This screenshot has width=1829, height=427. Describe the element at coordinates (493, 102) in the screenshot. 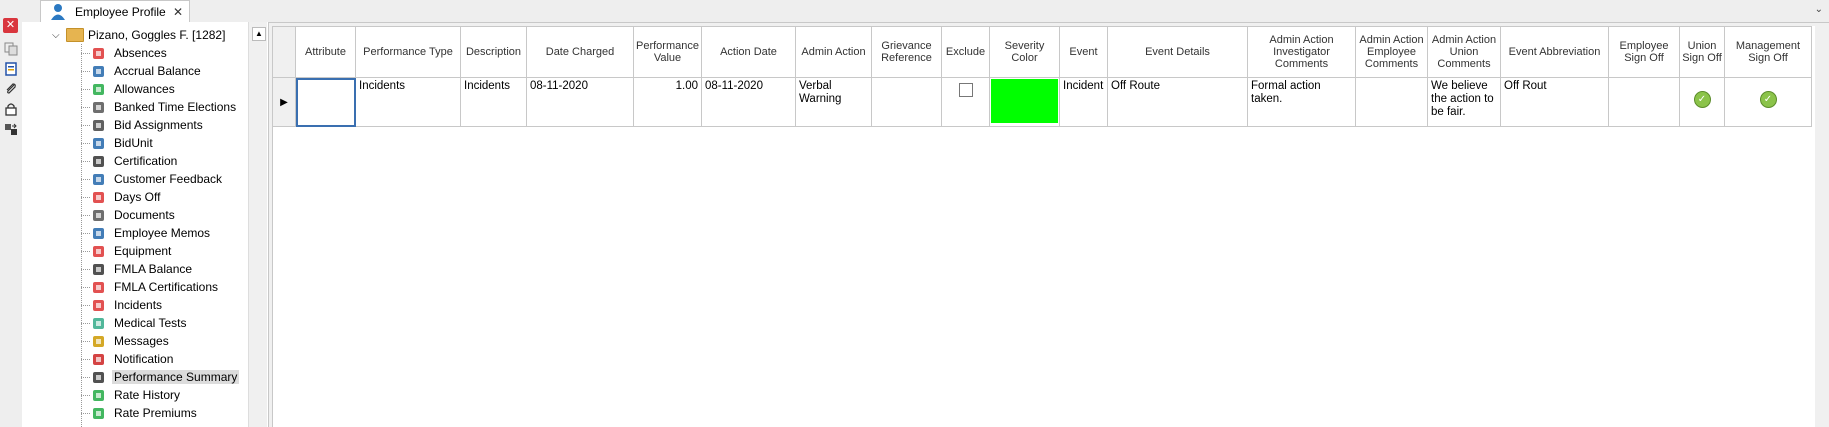

I see `description-cell: Incidents` at that location.